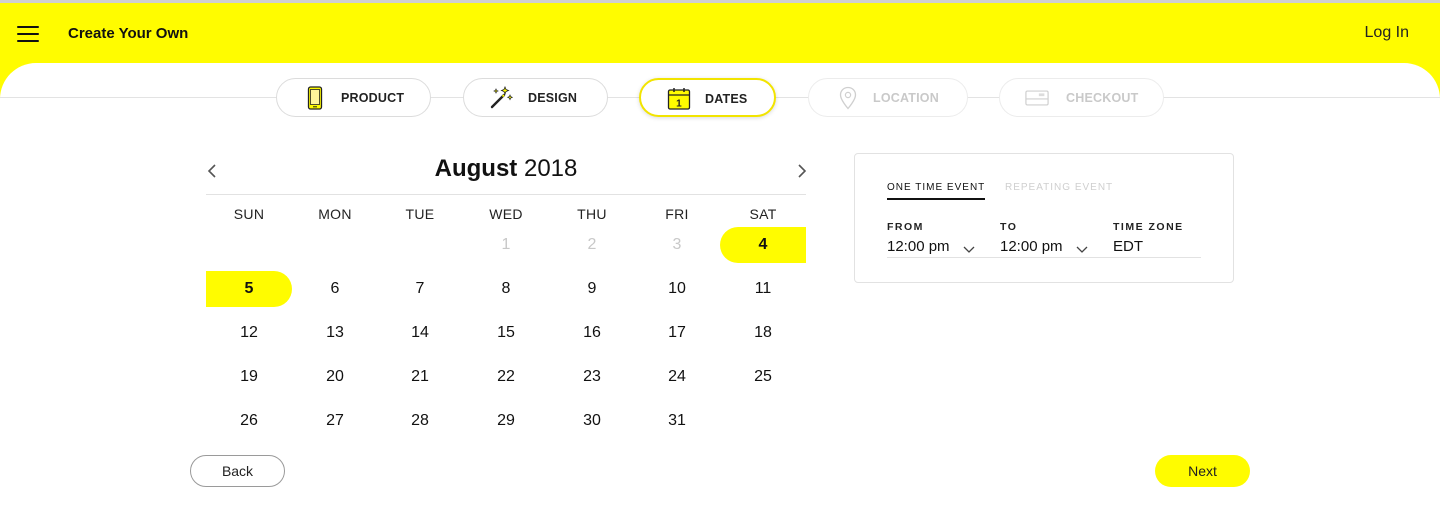 This screenshot has width=1440, height=510. What do you see at coordinates (420, 377) in the screenshot?
I see `calendar-day: 21` at bounding box center [420, 377].